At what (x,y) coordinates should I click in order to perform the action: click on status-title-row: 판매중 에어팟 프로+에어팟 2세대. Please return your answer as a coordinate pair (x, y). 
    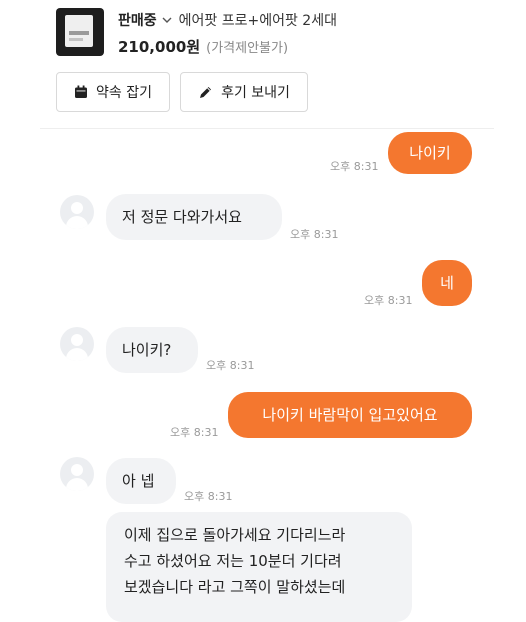
    Looking at the image, I should click on (227, 20).